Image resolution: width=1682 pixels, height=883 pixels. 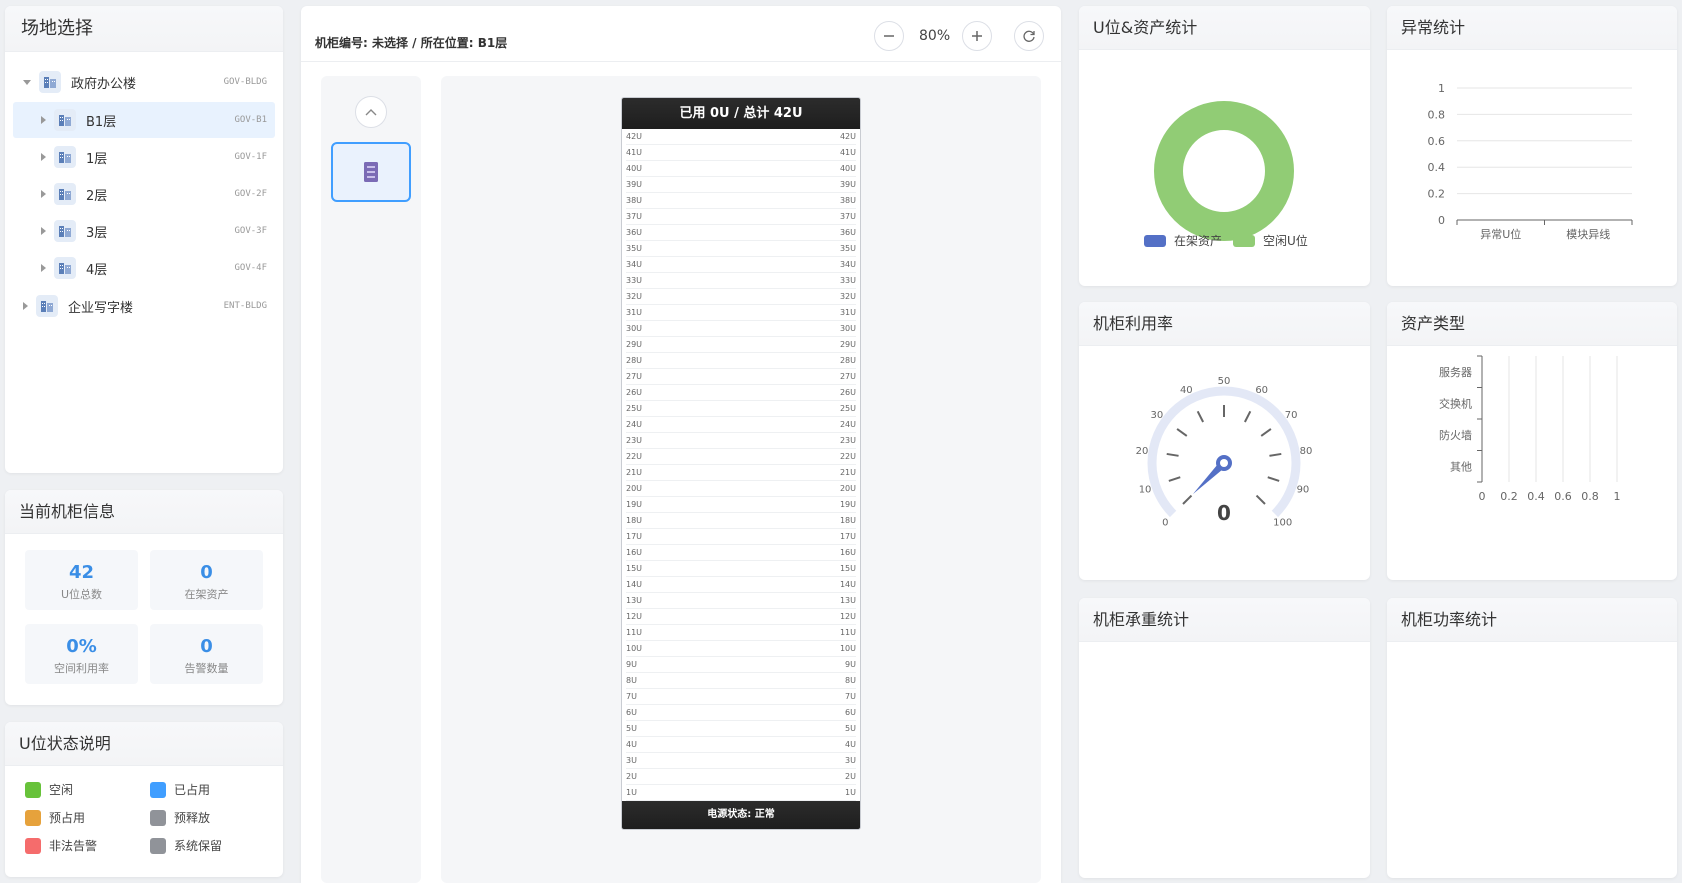 What do you see at coordinates (634, 424) in the screenshot?
I see `u-slot-label-left: 24U` at bounding box center [634, 424].